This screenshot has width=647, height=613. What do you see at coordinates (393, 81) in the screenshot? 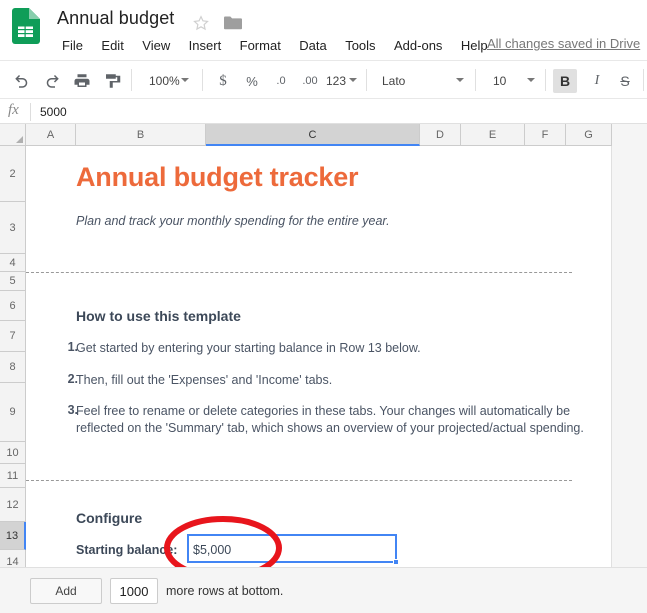
I see `font-family-value: Lato` at bounding box center [393, 81].